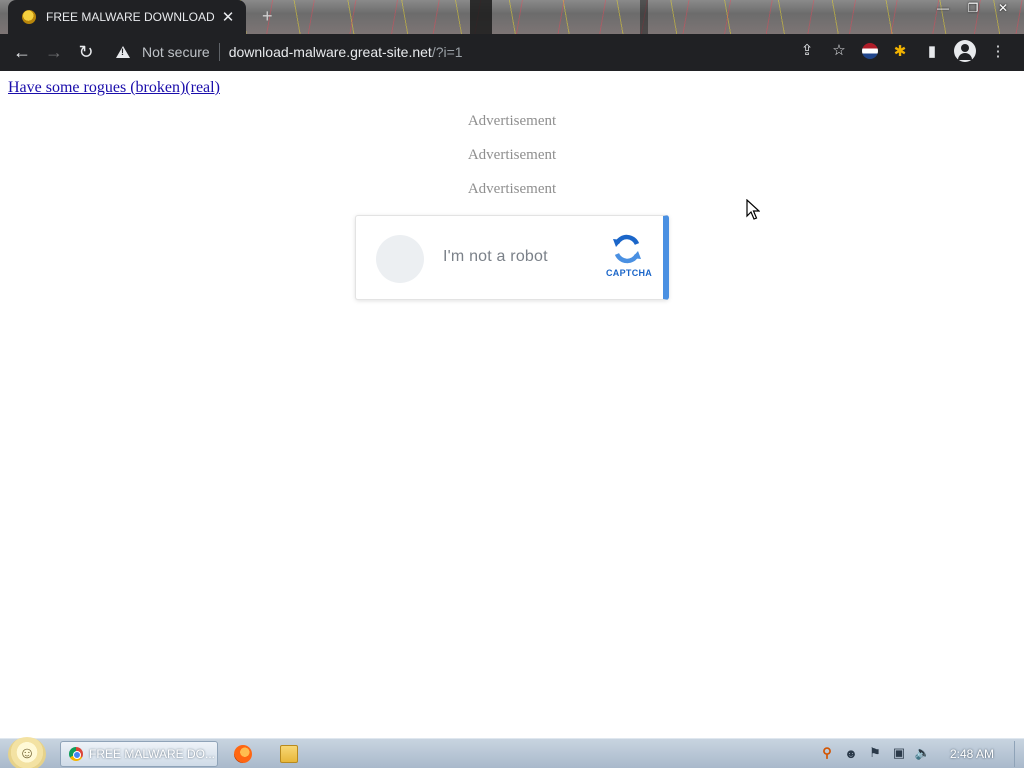 Image resolution: width=1024 pixels, height=768 pixels. What do you see at coordinates (965, 51) in the screenshot?
I see `profile-avatar-icon` at bounding box center [965, 51].